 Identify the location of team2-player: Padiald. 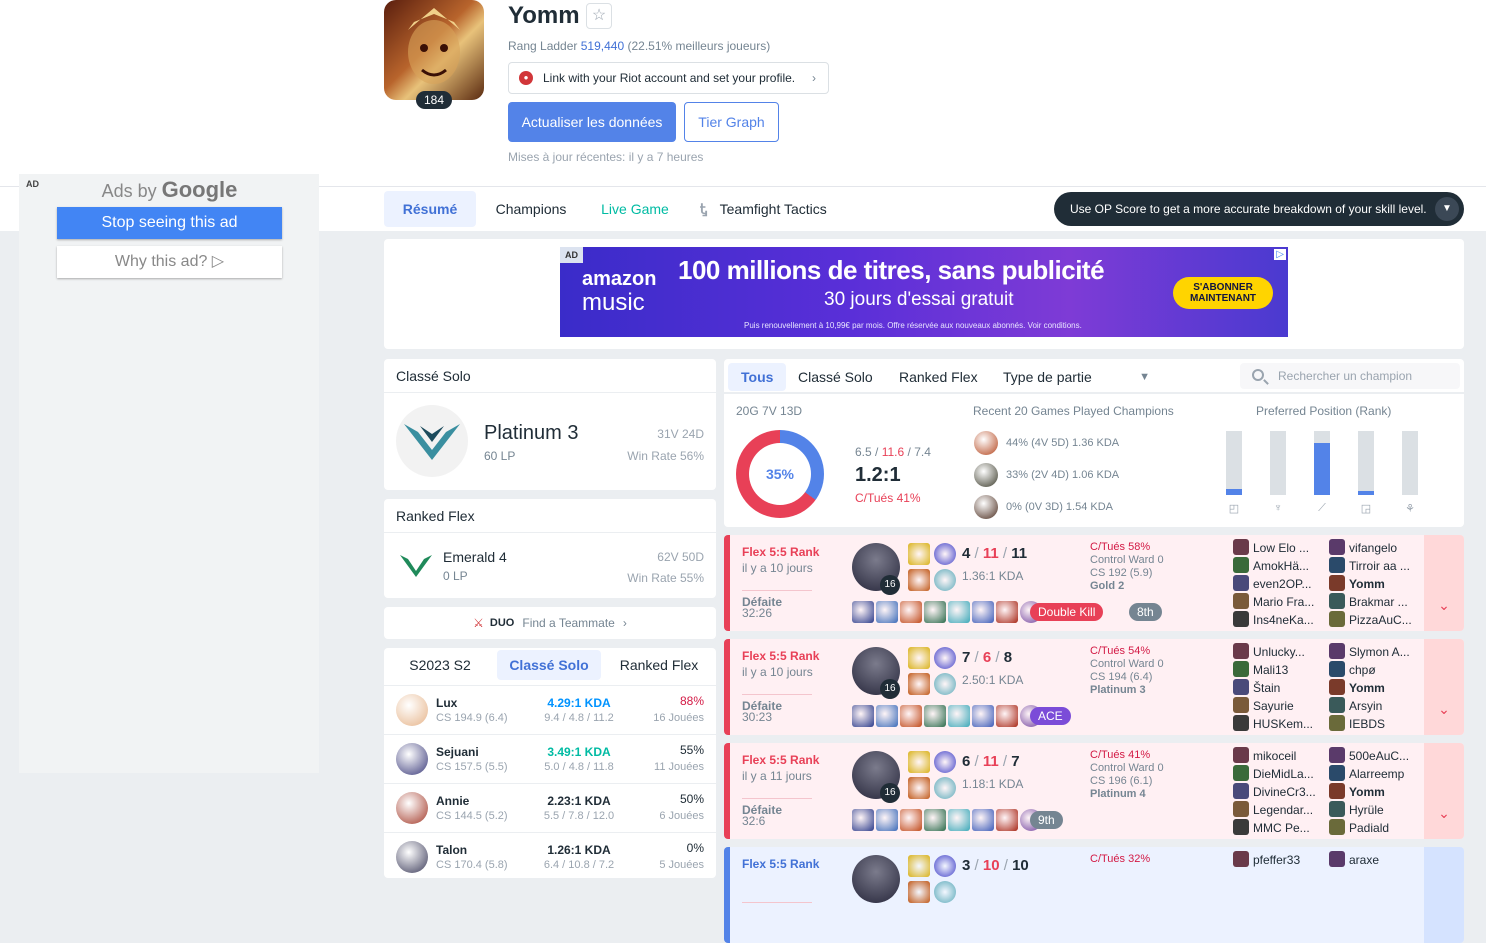
(1359, 827).